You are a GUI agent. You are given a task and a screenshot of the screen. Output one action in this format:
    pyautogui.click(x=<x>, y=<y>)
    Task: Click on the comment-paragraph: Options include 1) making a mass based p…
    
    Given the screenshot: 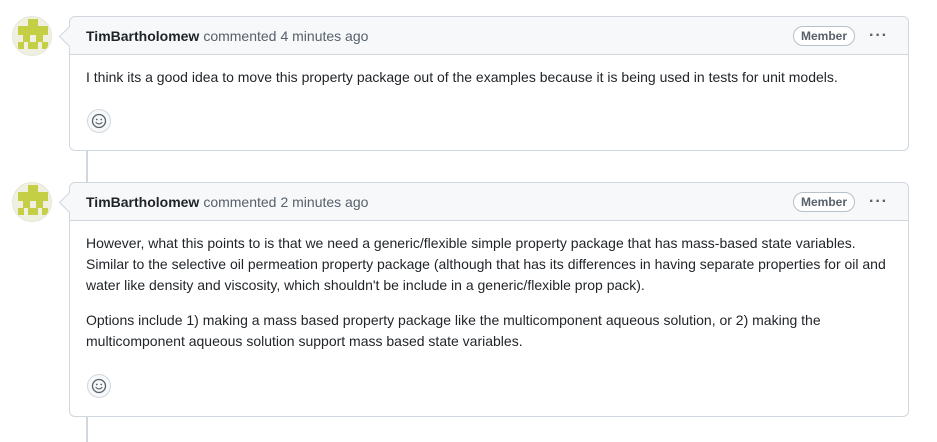 What is the action you would take?
    pyautogui.click(x=453, y=330)
    